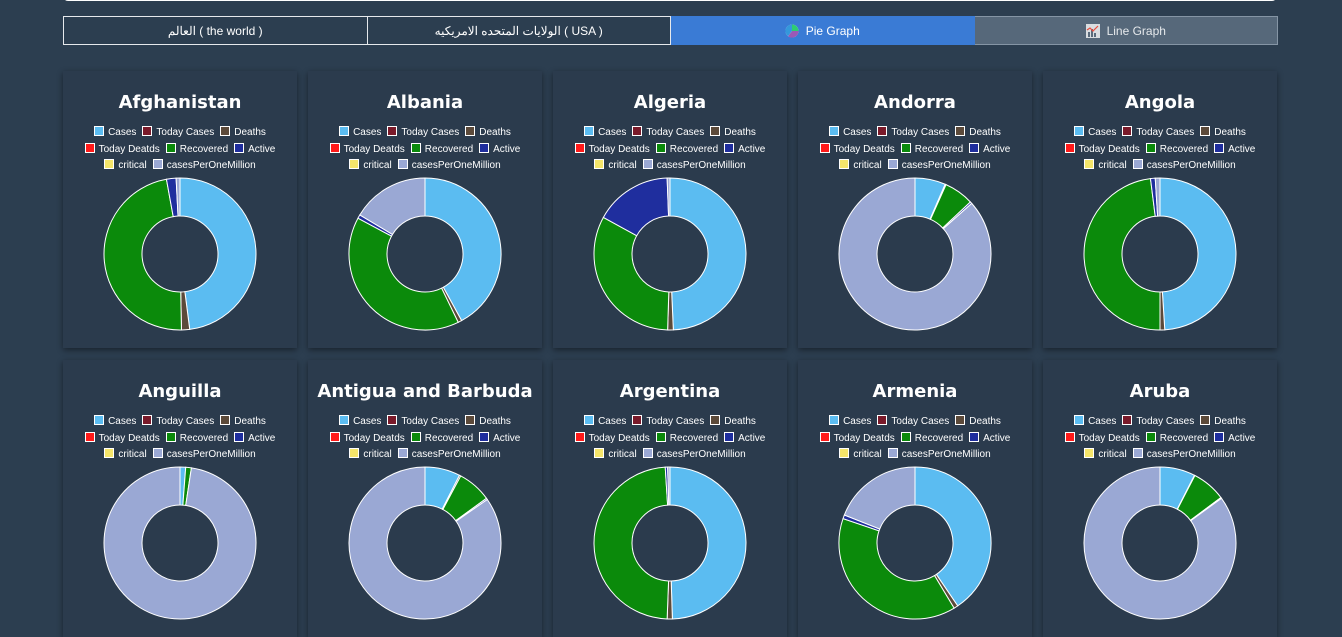 This screenshot has height=637, width=1342. Describe the element at coordinates (823, 30) in the screenshot. I see `tab-pie-graph: Pie Graph` at that location.